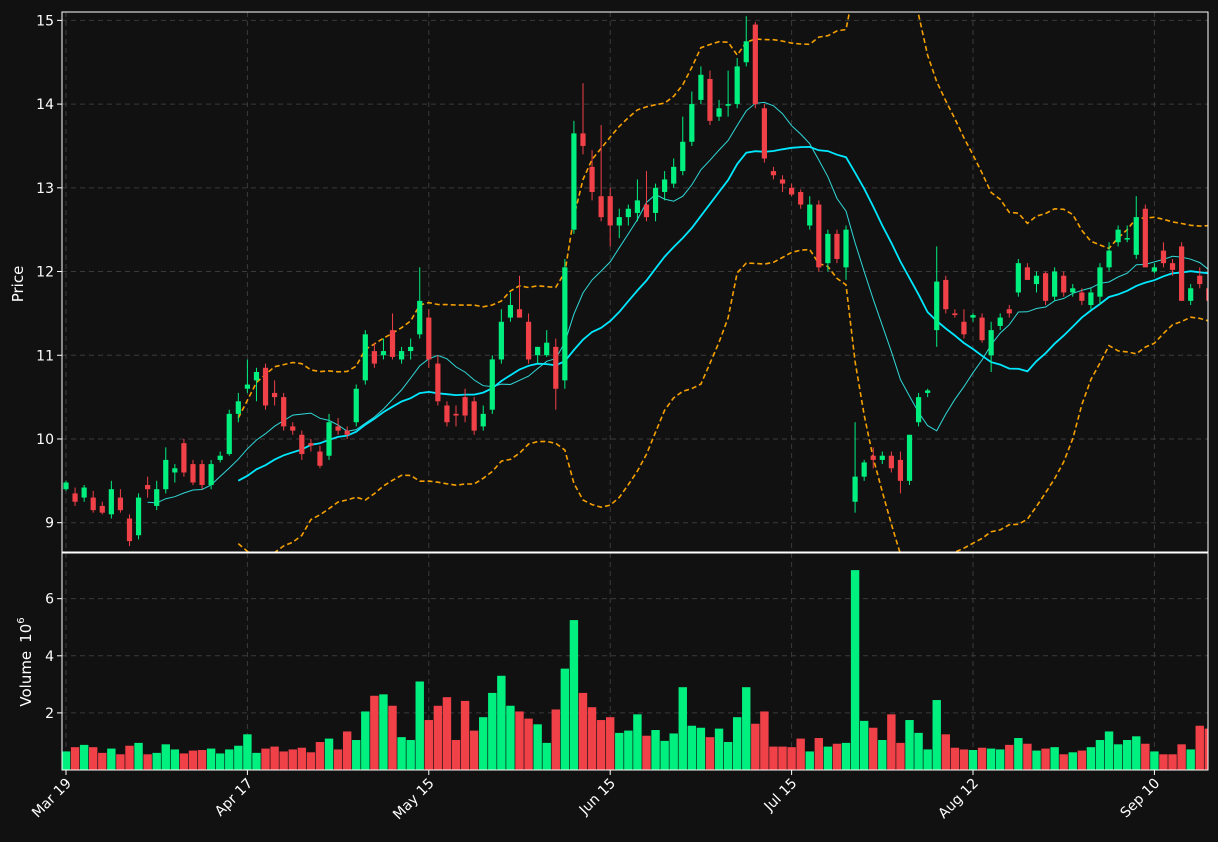 This screenshot has height=842, width=1218. Describe the element at coordinates (18, 284) in the screenshot. I see `price-axis-label: Price` at that location.